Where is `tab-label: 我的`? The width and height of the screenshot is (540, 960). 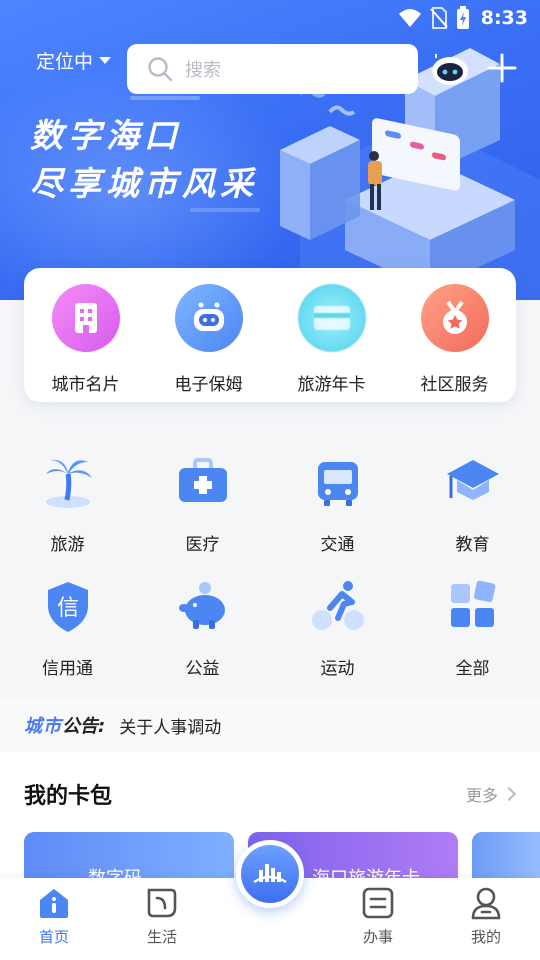
tab-label: 我的 is located at coordinates (485, 937).